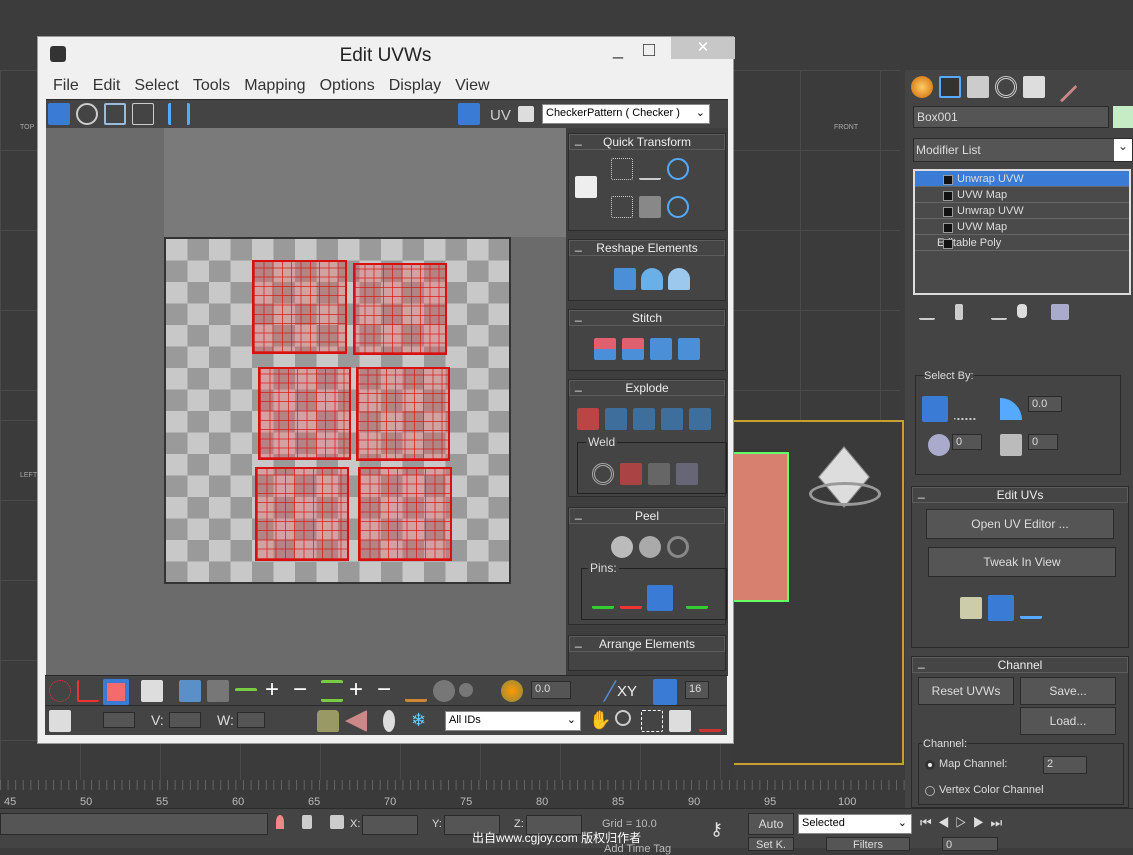  I want to click on close-button: ✕, so click(703, 48).